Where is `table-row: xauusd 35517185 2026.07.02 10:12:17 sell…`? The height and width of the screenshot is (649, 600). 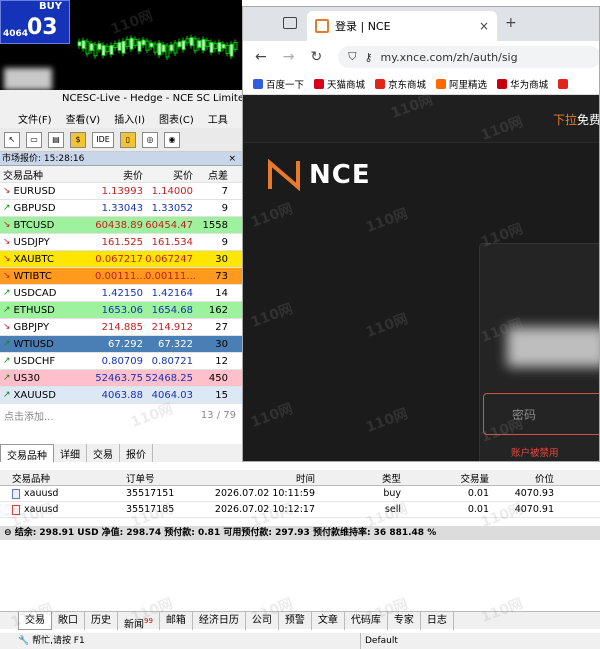
table-row: xauusd 35517185 2026.07.02 10:12:17 sell… is located at coordinates (300, 510).